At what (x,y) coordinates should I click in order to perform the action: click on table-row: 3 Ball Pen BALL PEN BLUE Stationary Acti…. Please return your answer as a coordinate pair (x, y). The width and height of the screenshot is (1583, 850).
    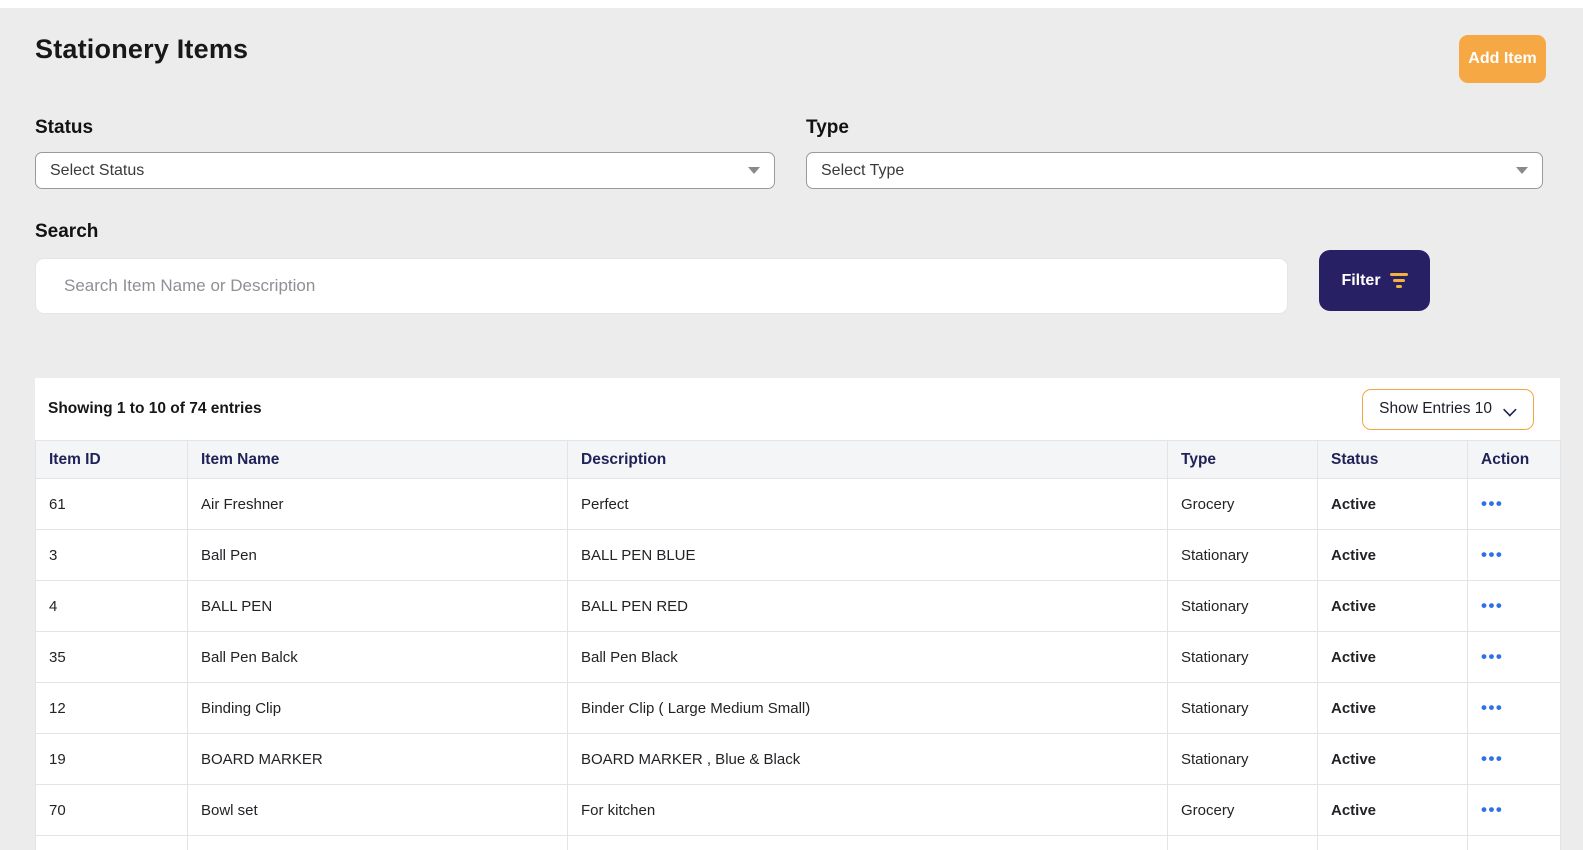
    Looking at the image, I should click on (798, 555).